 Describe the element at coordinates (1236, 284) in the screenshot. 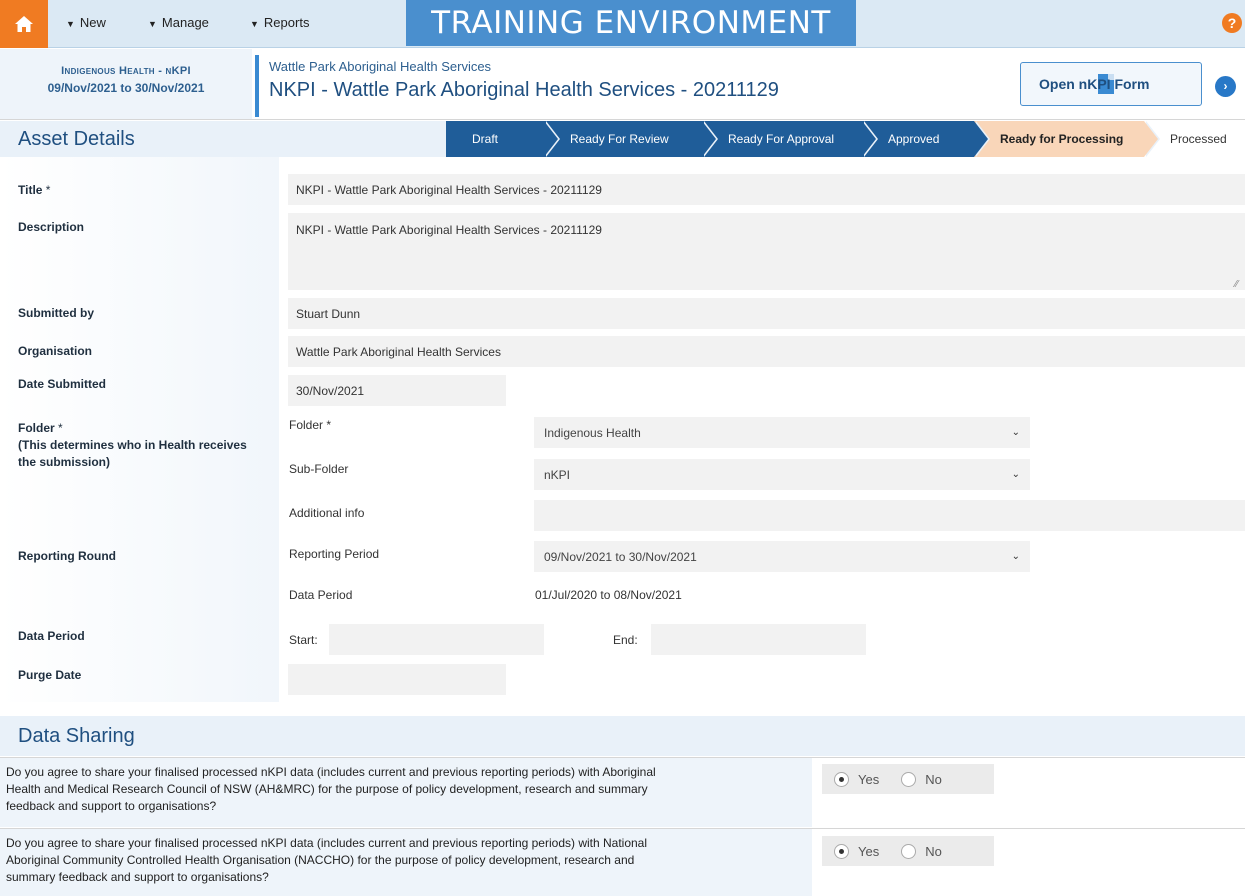

I see `resize-handle-icon: ⁄⁄` at that location.